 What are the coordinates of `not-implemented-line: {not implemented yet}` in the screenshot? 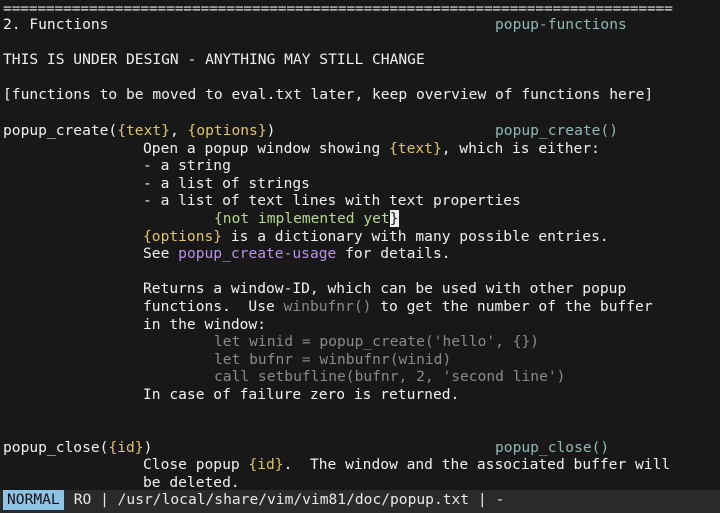 It's located at (306, 219).